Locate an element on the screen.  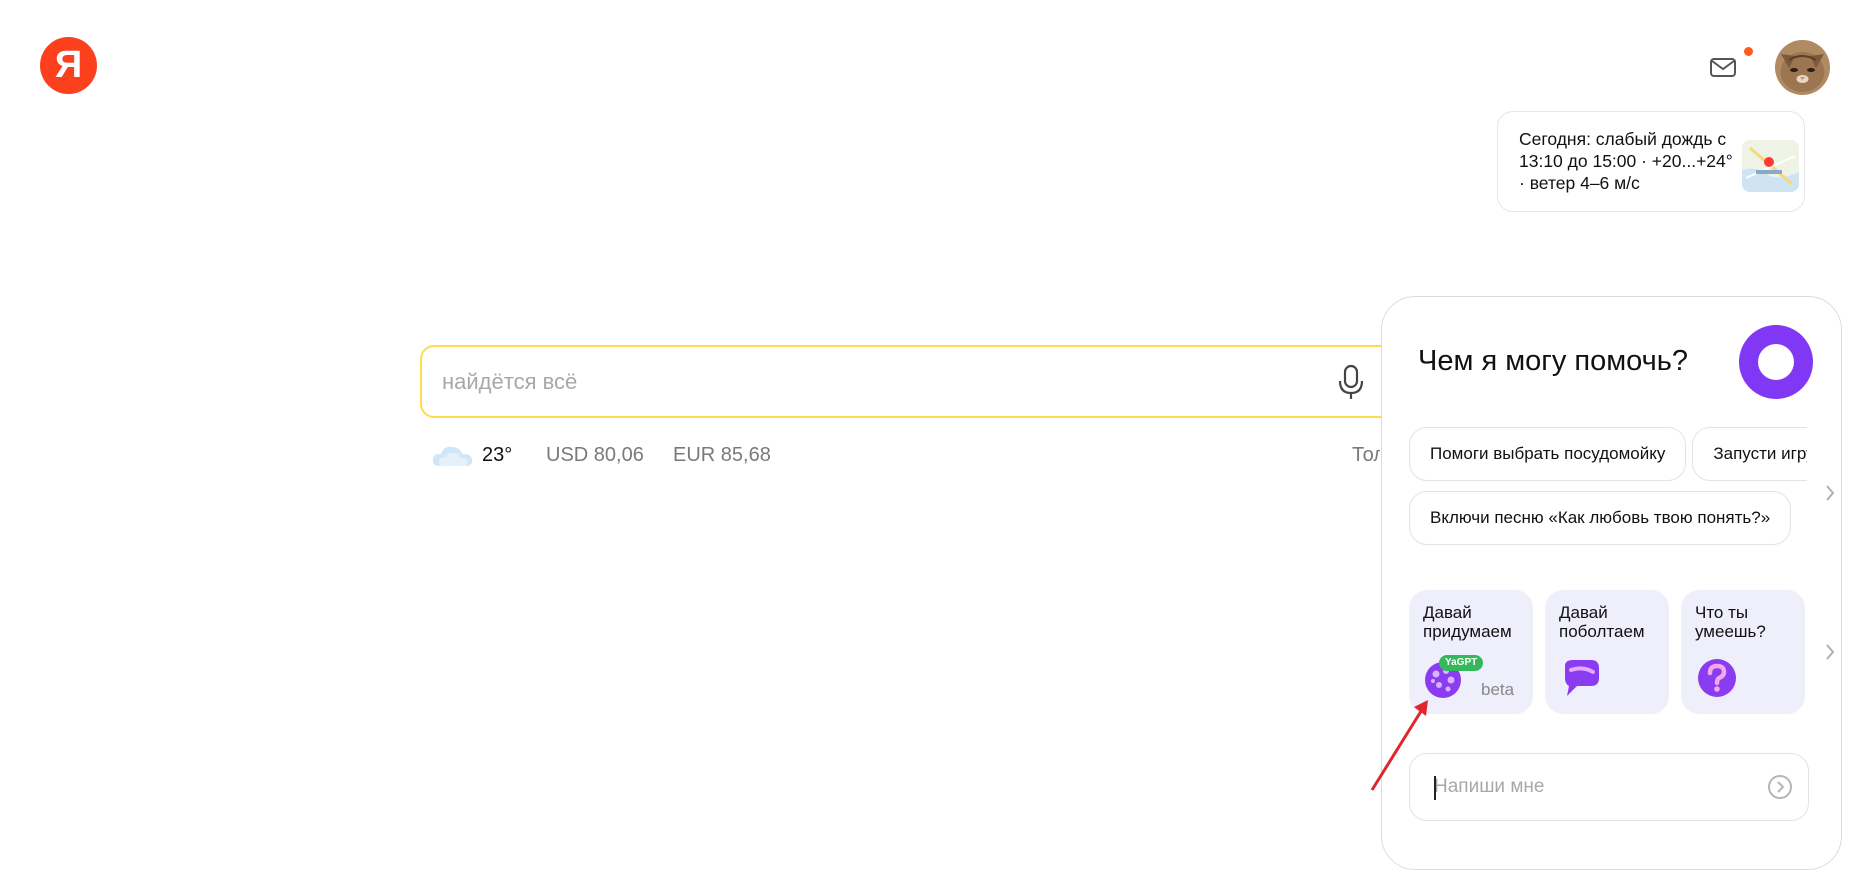
send-arrow-icon is located at coordinates (1780, 787).